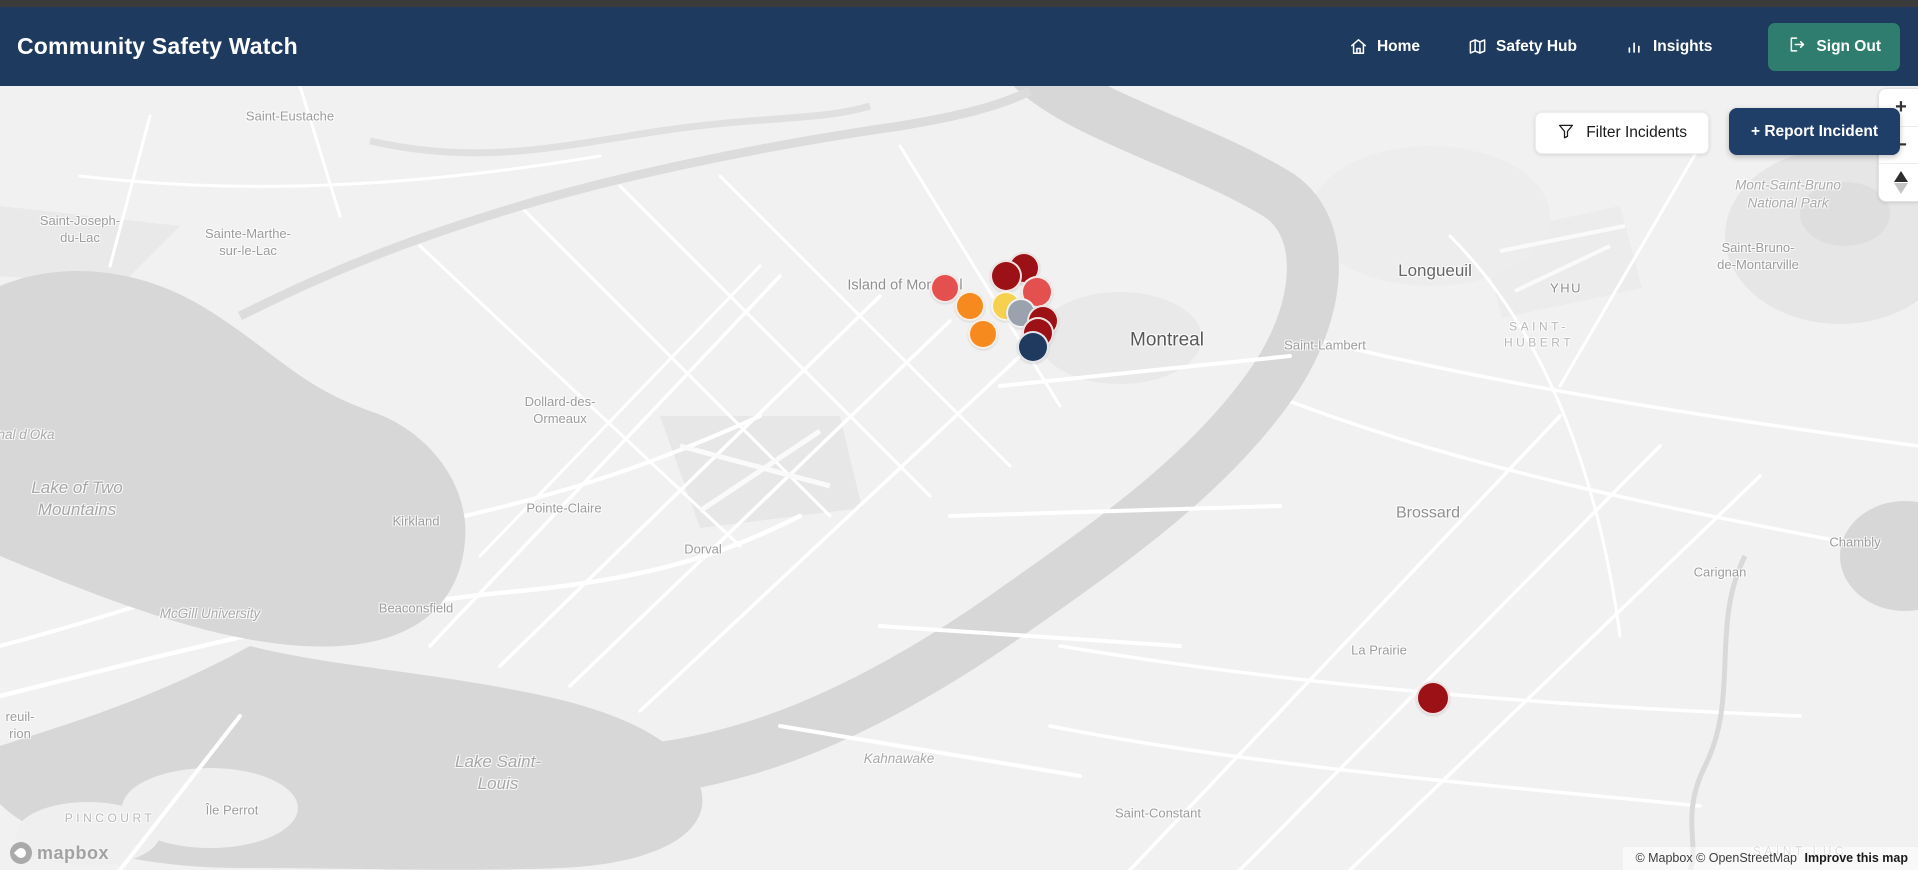  Describe the element at coordinates (1566, 133) in the screenshot. I see `funnel-icon` at that location.